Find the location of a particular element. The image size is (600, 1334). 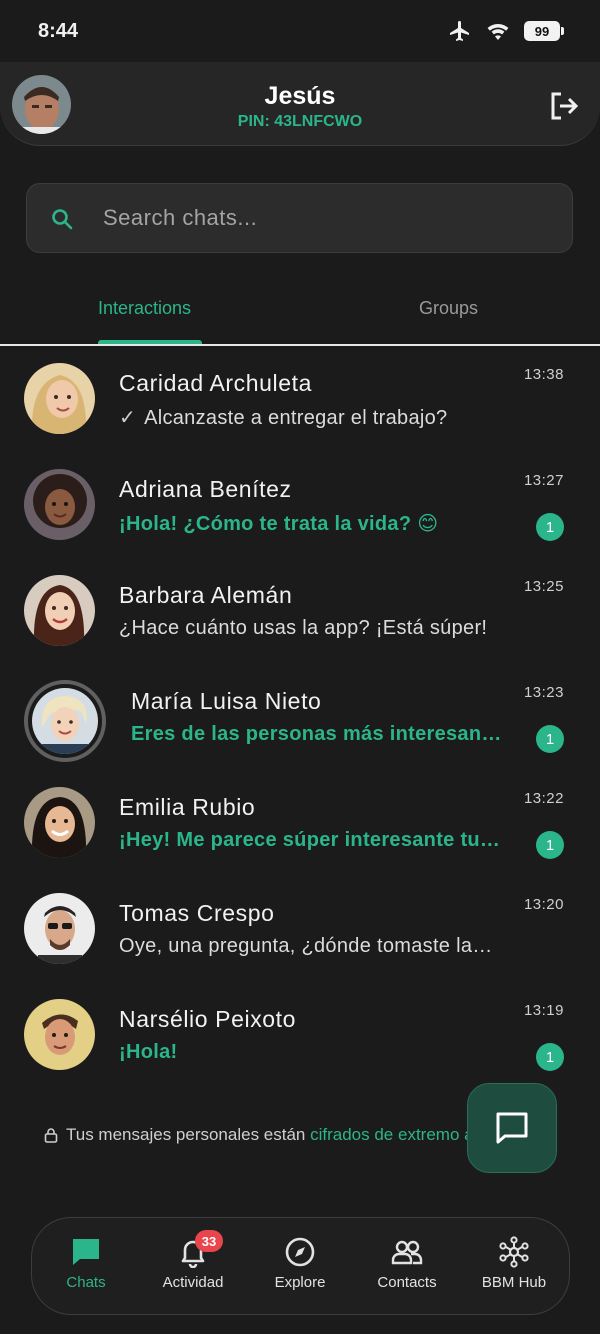

profile-header: Jesús PIN: 43LNFCWO is located at coordinates (300, 104).